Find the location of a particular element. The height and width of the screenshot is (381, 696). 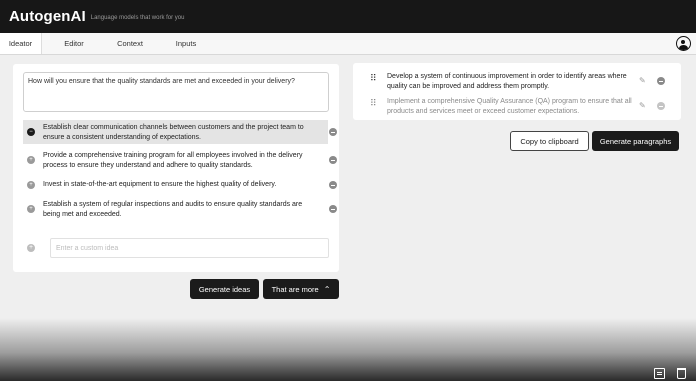

that-are-more-button: That are more ⌃ is located at coordinates (301, 289).